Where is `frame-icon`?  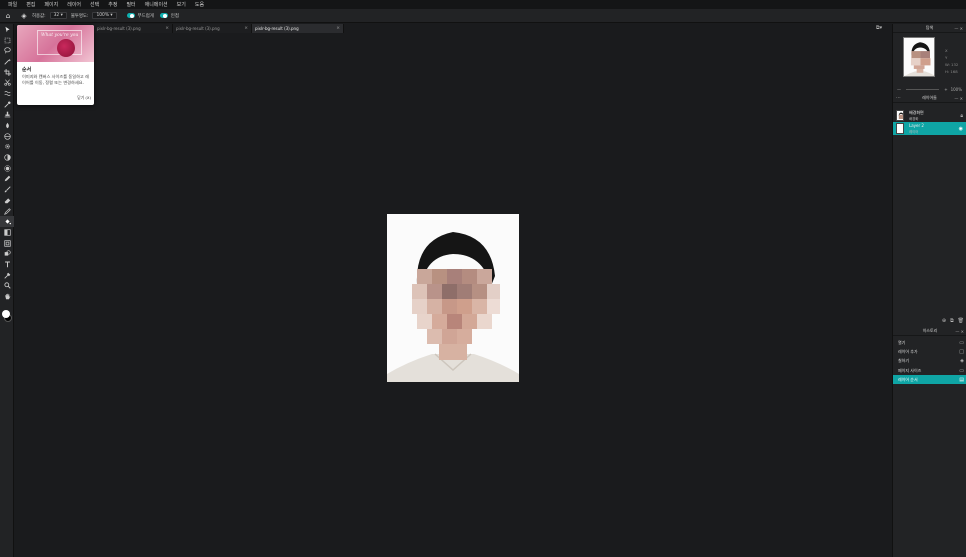 frame-icon is located at coordinates (7, 243).